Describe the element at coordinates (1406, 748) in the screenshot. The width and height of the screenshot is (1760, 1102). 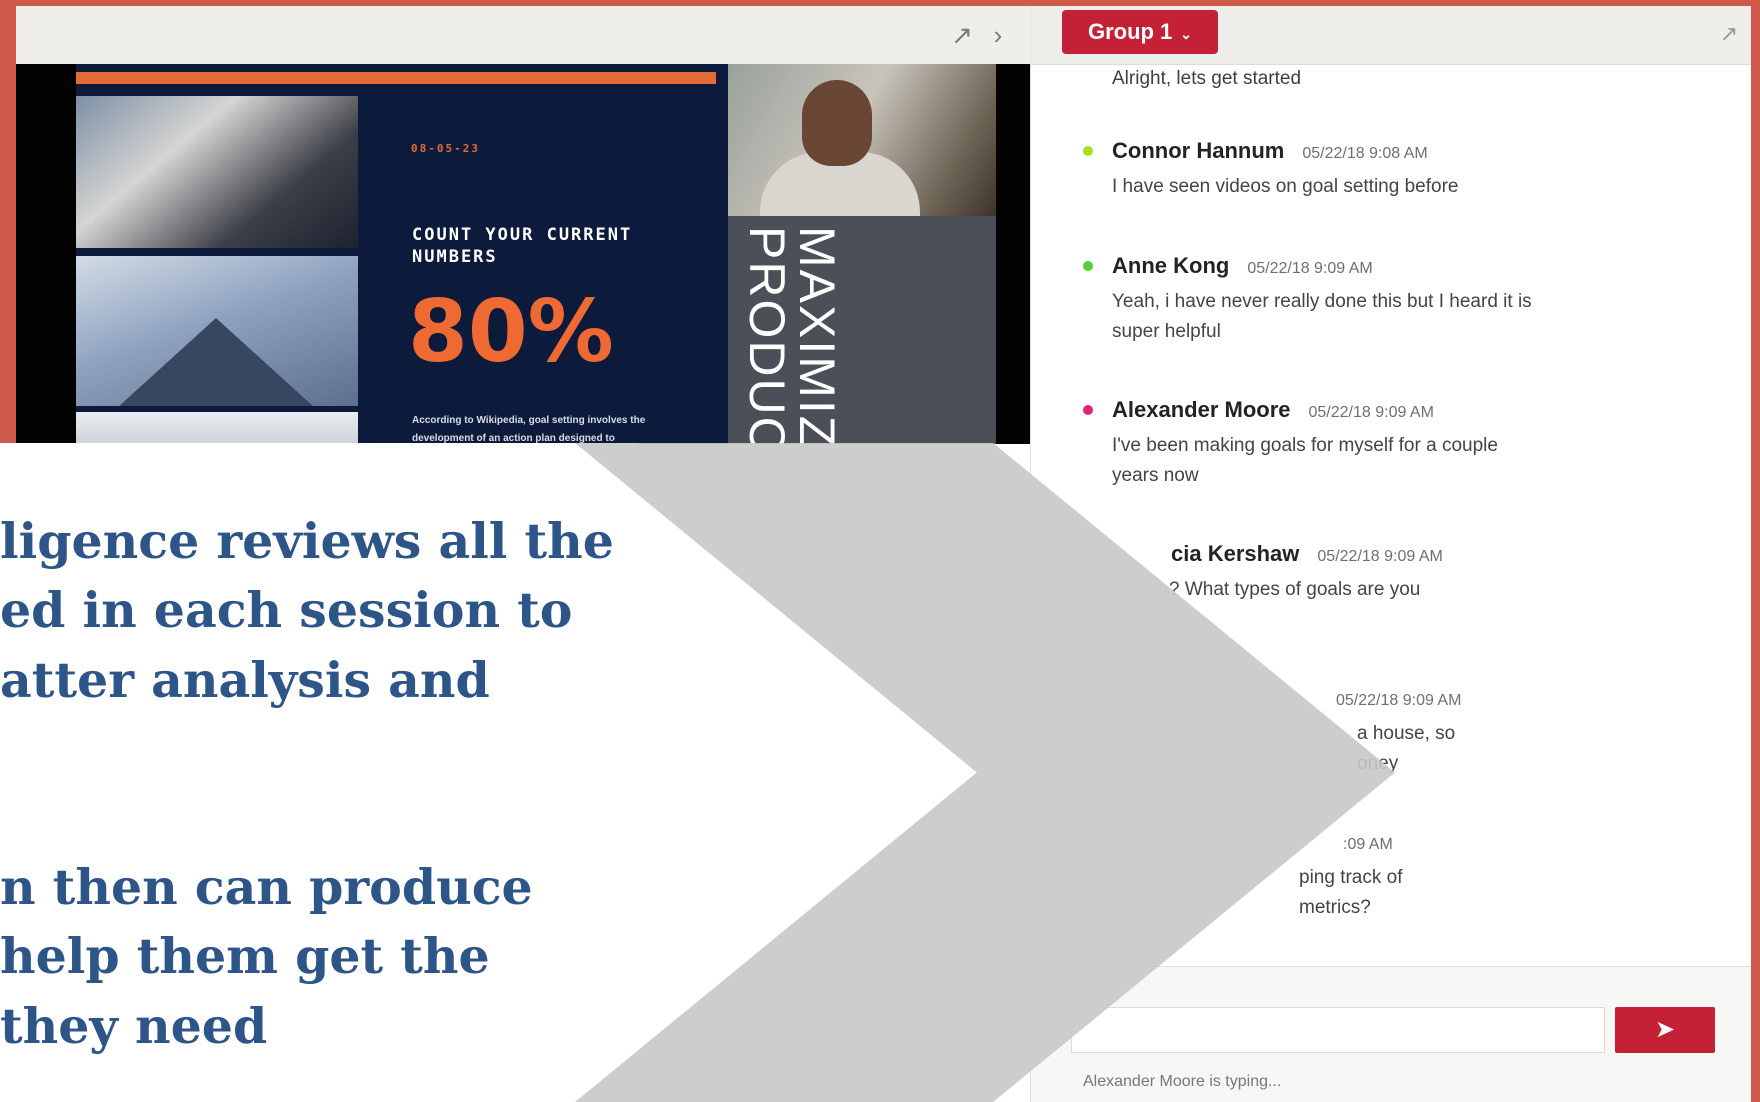
I see `chat-message-text: a house, so oney` at that location.